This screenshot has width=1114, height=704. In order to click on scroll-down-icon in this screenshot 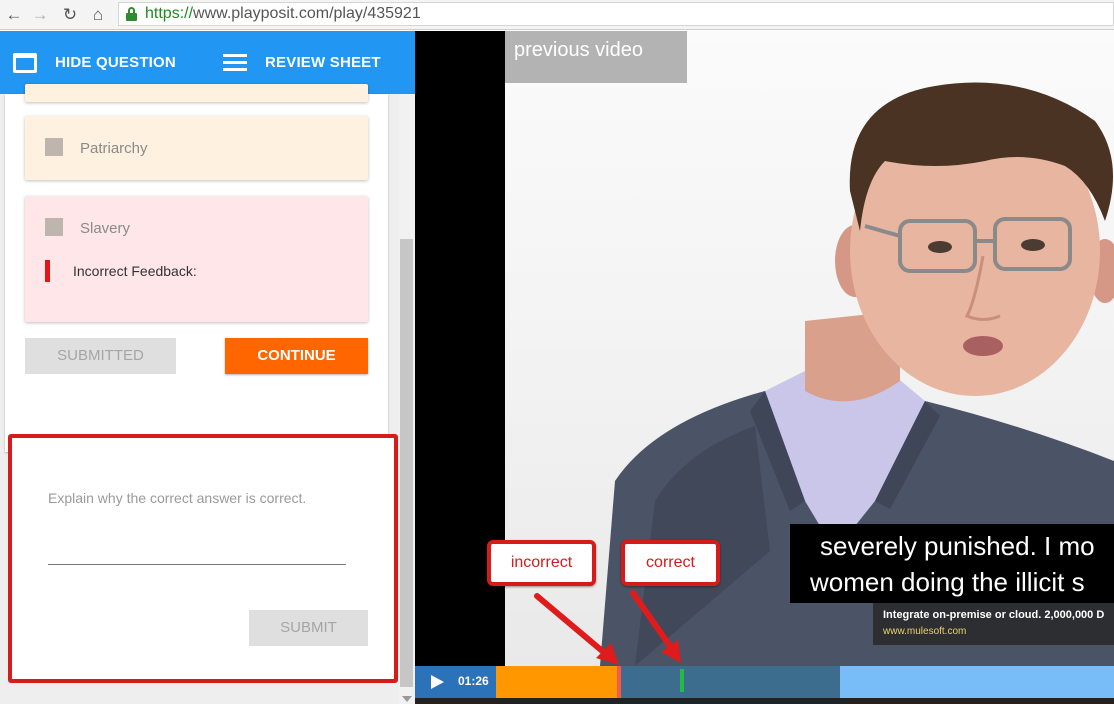, I will do `click(407, 699)`.